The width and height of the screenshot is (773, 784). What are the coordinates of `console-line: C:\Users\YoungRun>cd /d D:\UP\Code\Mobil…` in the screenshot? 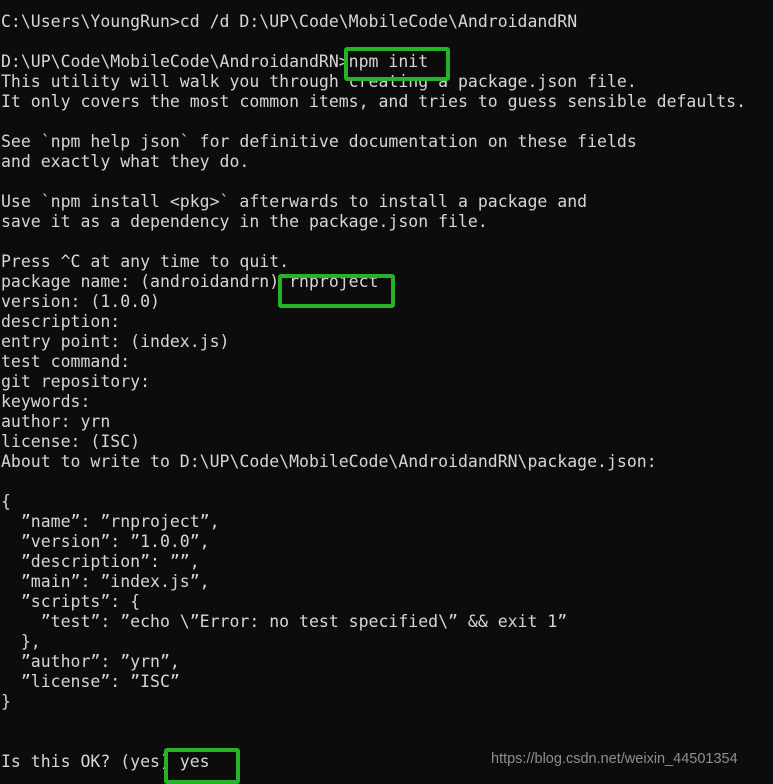 It's located at (289, 21).